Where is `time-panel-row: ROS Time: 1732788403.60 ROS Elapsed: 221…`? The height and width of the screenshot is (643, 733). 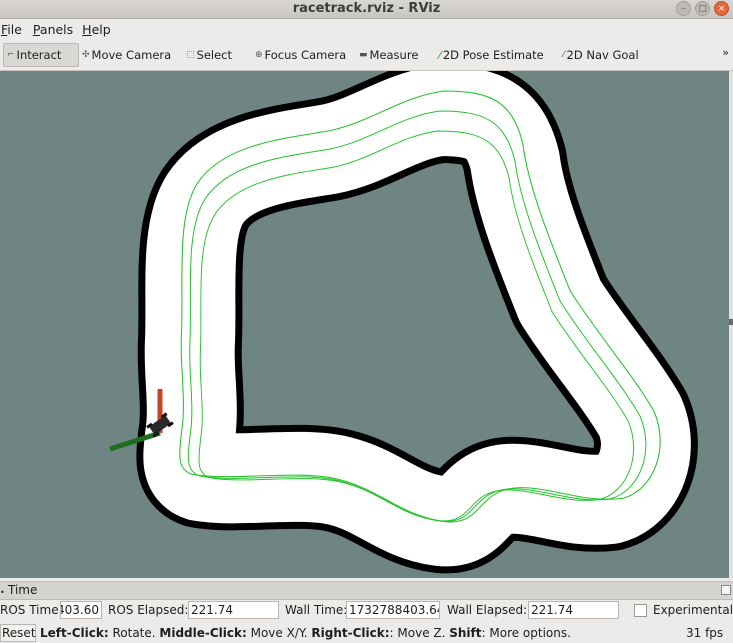 time-panel-row: ROS Time: 1732788403.60 ROS Elapsed: 221… is located at coordinates (366, 610).